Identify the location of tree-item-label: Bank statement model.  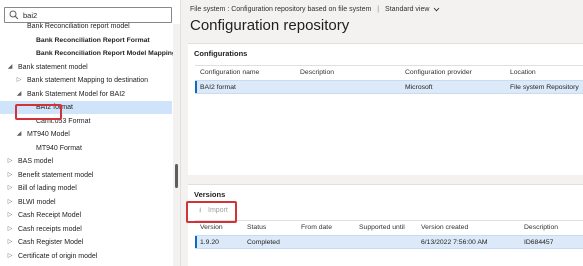
(53, 67).